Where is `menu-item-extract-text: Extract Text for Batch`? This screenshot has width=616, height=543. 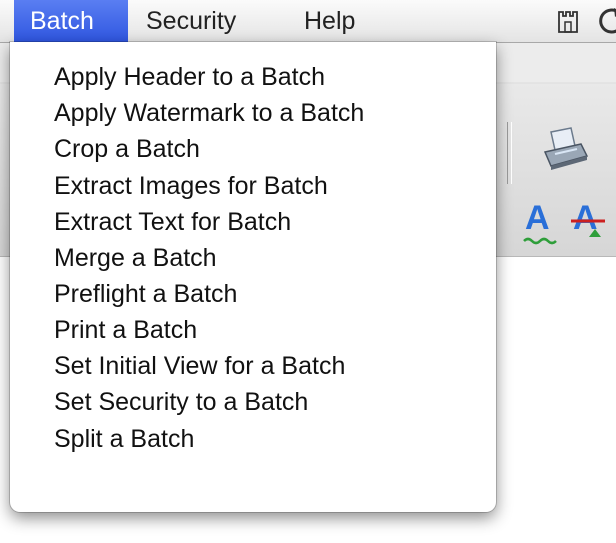 menu-item-extract-text: Extract Text for Batch is located at coordinates (253, 222).